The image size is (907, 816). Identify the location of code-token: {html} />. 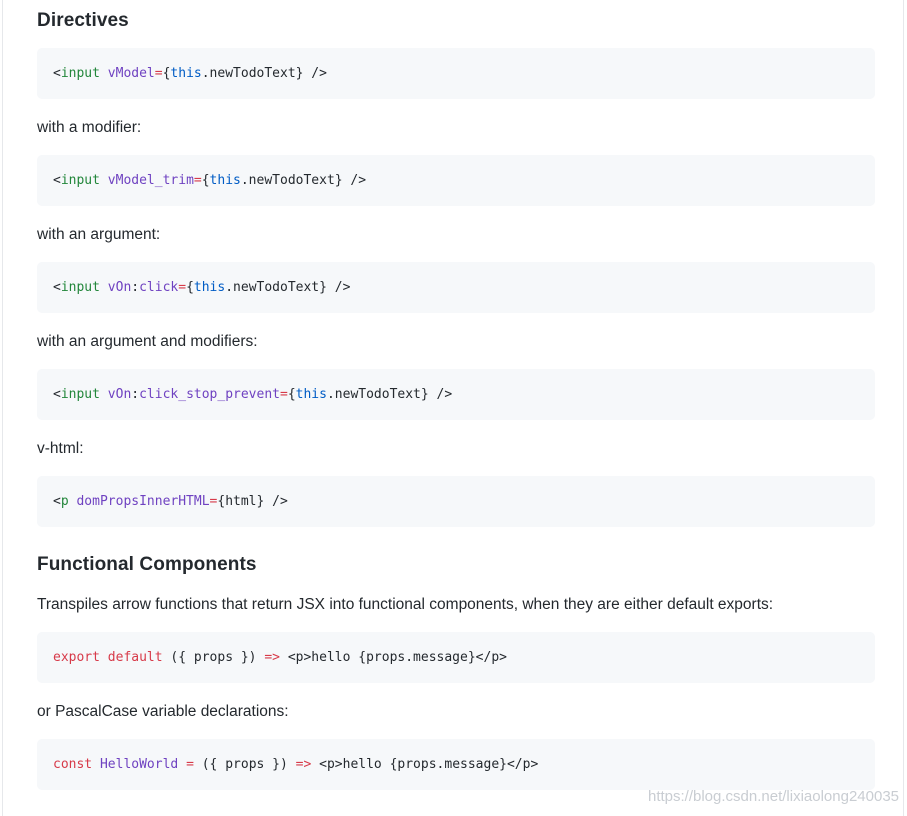
(252, 501).